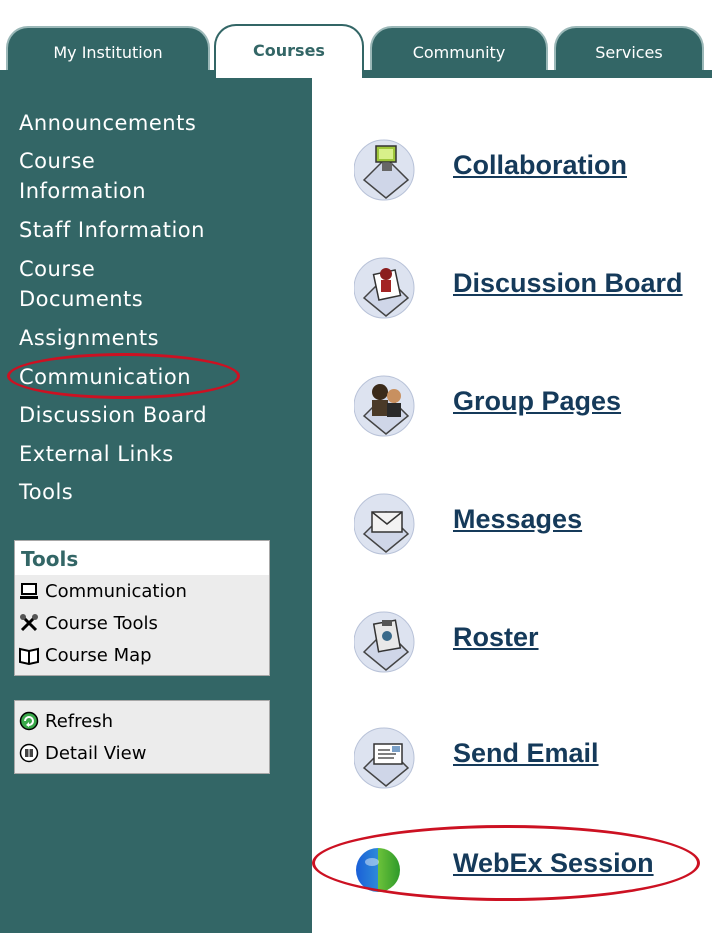 This screenshot has height=933, width=712. What do you see at coordinates (384, 642) in the screenshot?
I see `roster-icon` at bounding box center [384, 642].